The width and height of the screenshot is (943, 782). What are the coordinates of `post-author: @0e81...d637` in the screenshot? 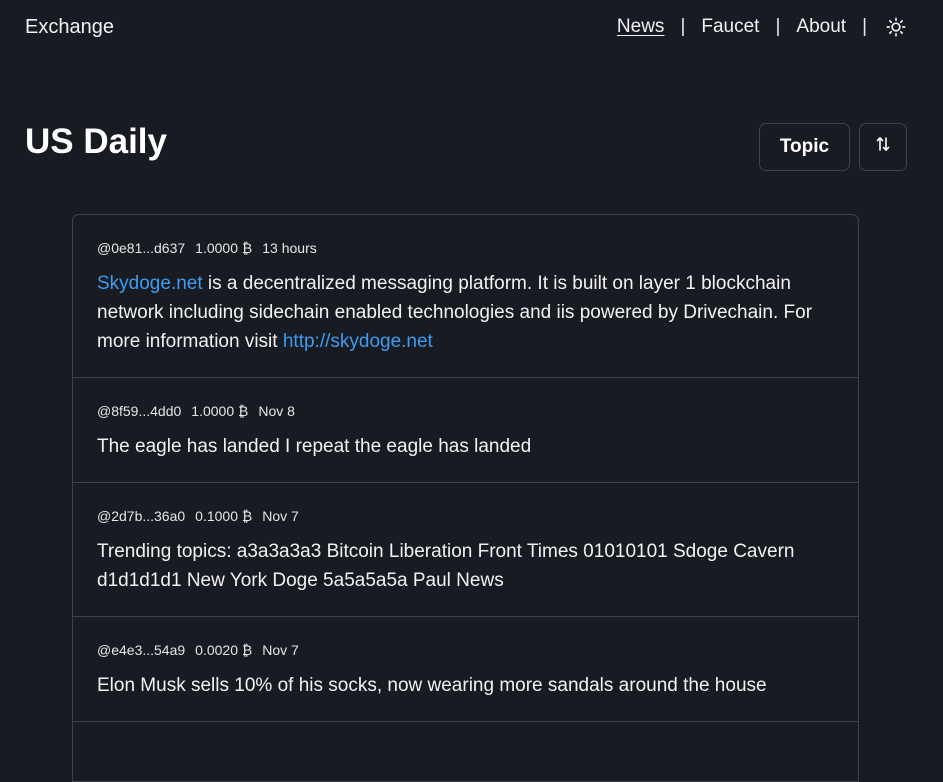 It's located at (141, 248).